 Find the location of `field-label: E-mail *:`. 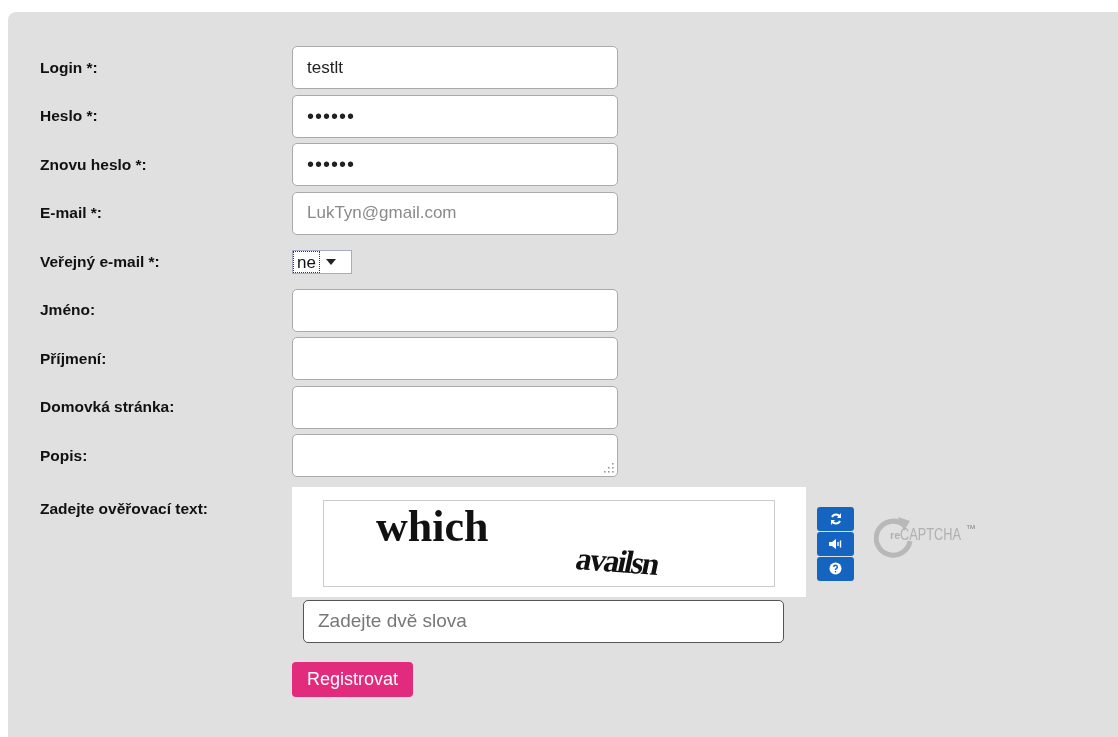

field-label: E-mail *: is located at coordinates (71, 213).